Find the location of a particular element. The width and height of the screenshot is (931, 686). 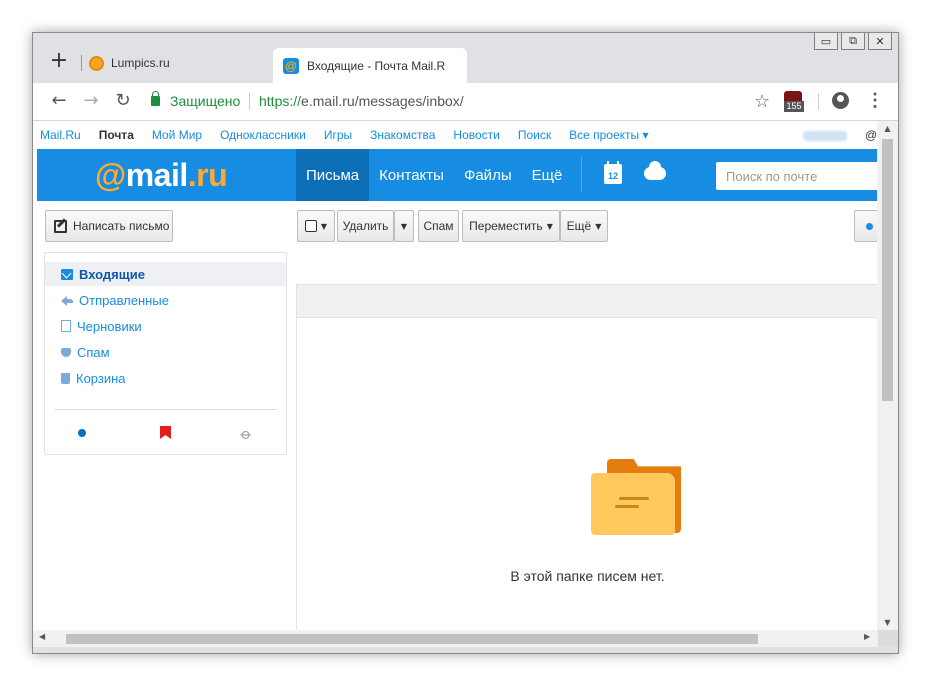

new-tab-button: + is located at coordinates (59, 61).